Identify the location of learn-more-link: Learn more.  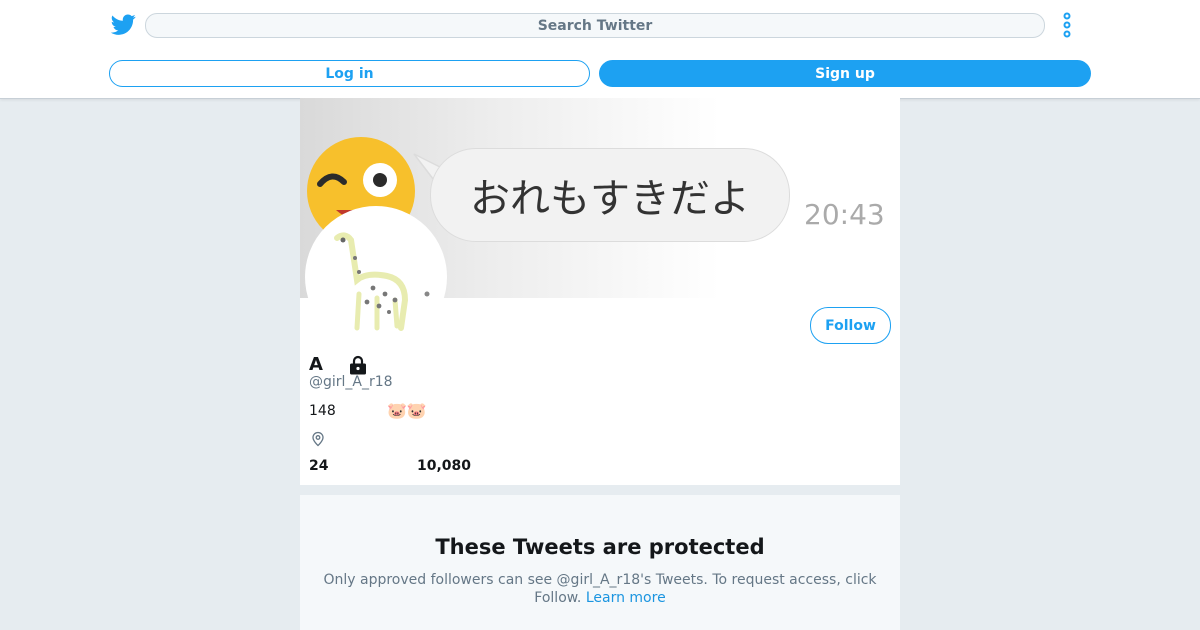
(626, 598).